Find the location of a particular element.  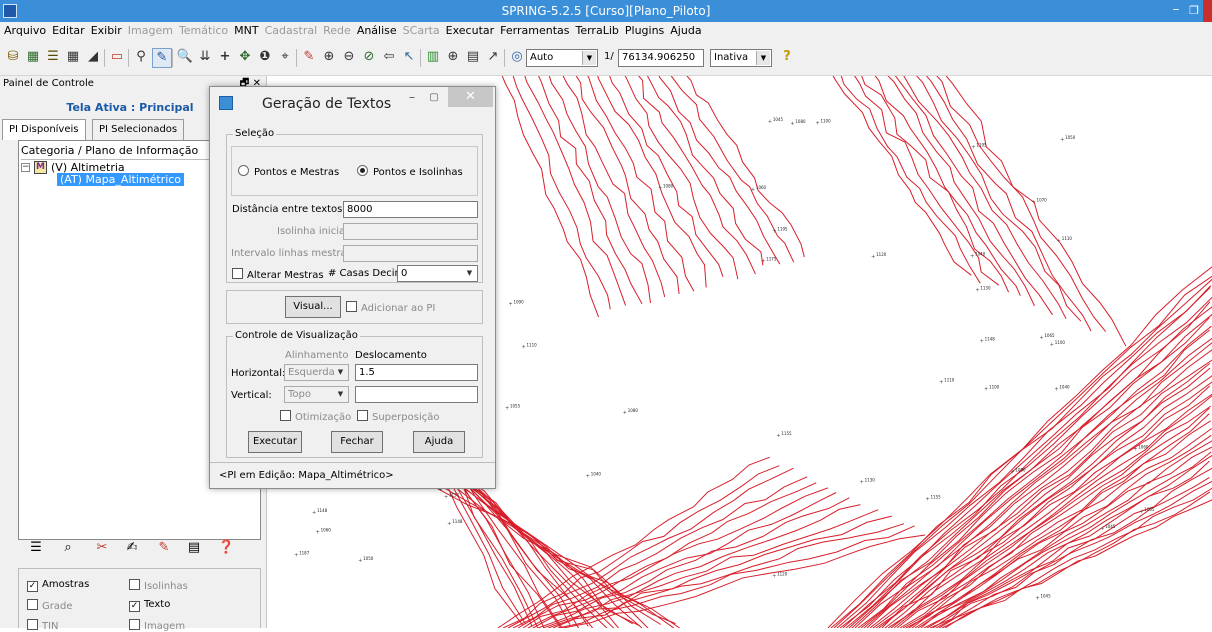

menu-item: SCarta is located at coordinates (421, 31).